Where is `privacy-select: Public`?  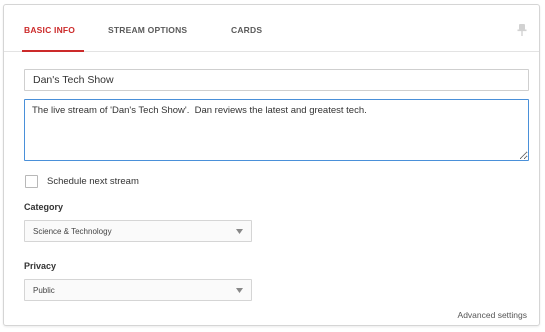 privacy-select: Public is located at coordinates (138, 290).